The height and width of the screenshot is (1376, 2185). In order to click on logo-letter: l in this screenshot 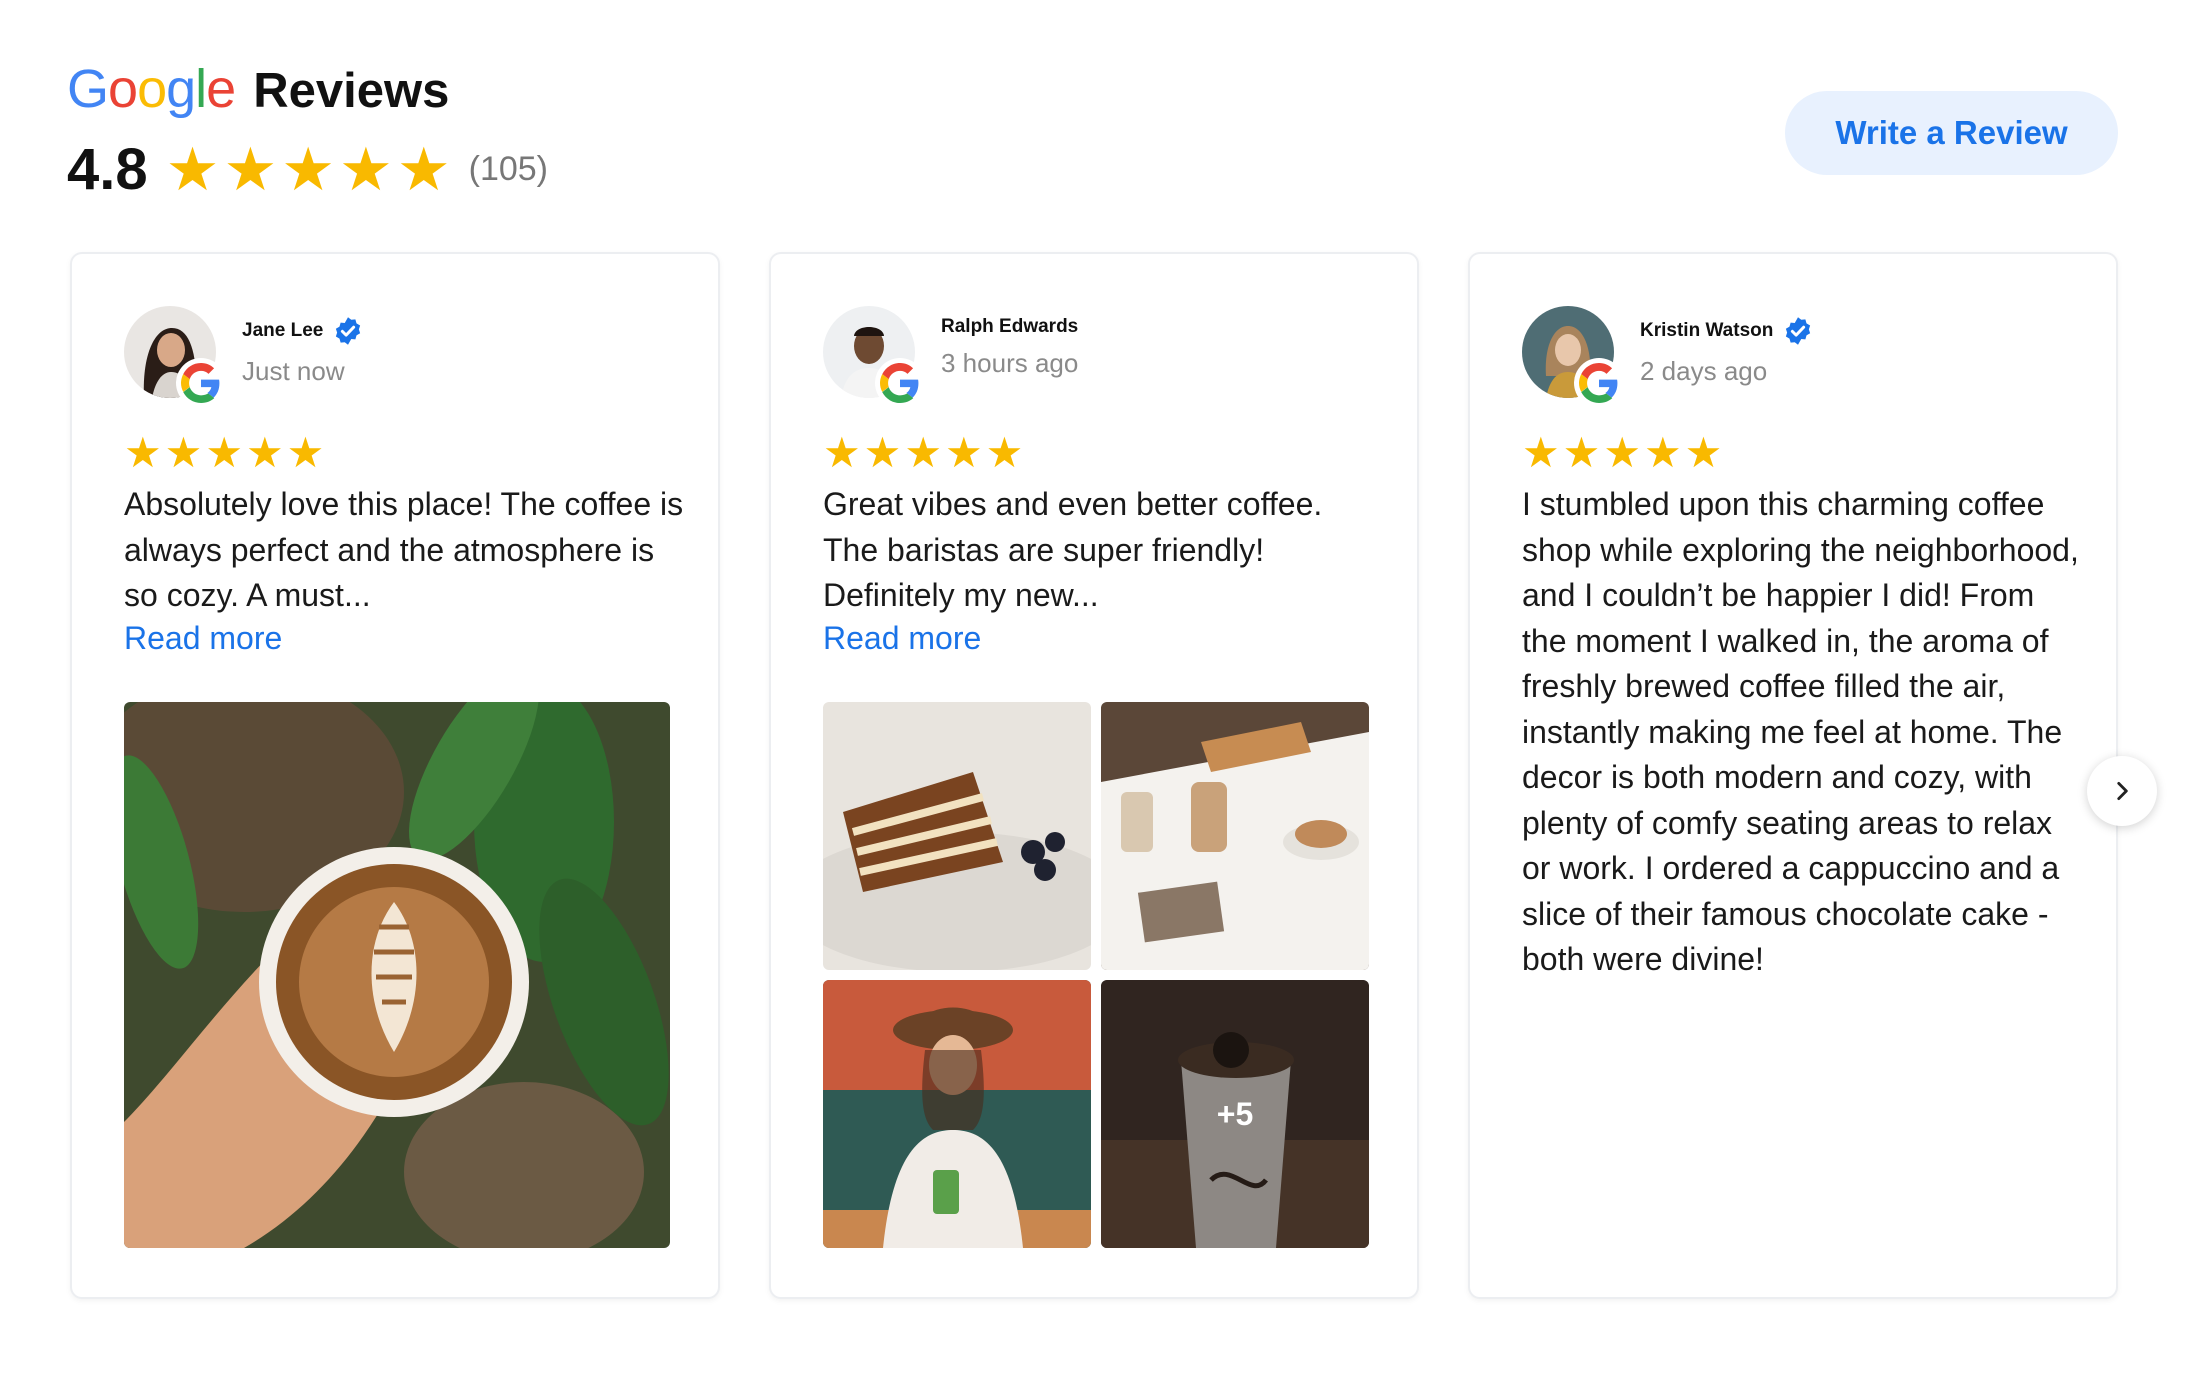, I will do `click(201, 89)`.